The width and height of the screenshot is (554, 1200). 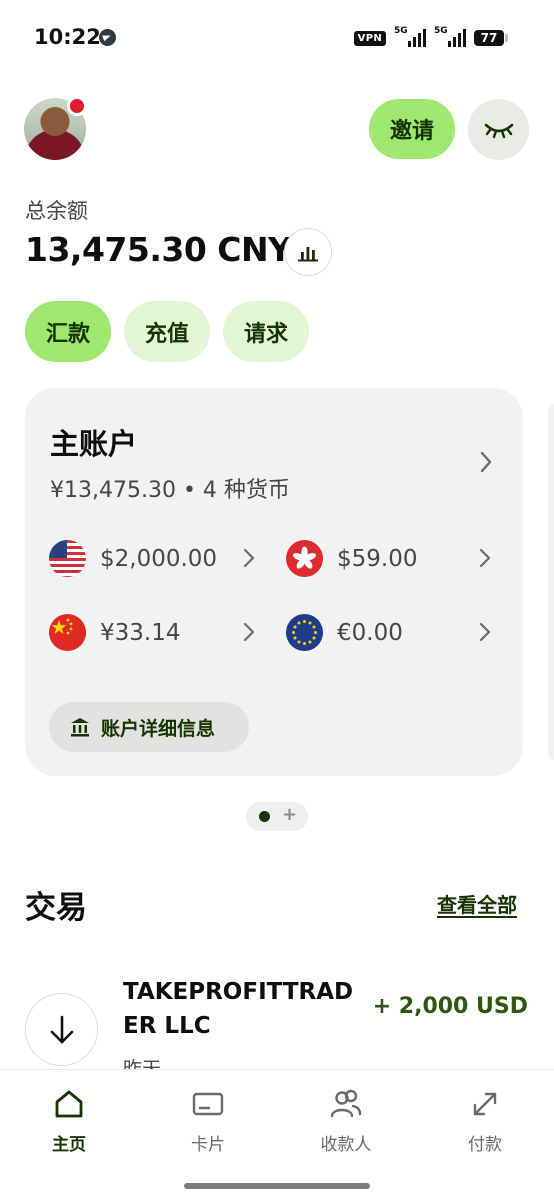 What do you see at coordinates (107, 37) in the screenshot?
I see `telegram-icon` at bounding box center [107, 37].